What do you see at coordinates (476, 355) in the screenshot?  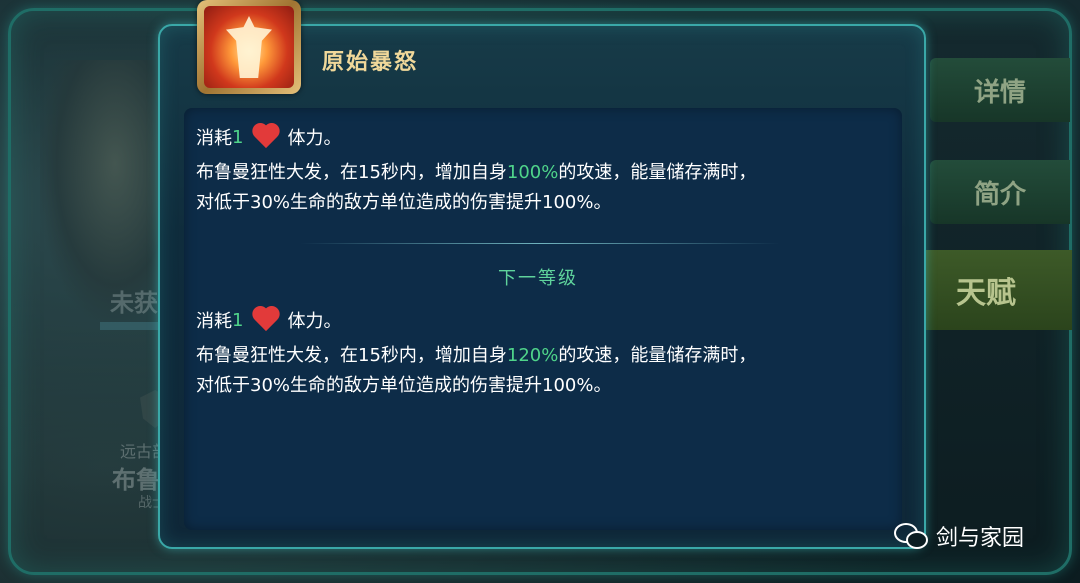 I see `next-description-line1: 布鲁曼狂性大发，在15秒内，增加自身120%的攻速，能量储存满时，` at bounding box center [476, 355].